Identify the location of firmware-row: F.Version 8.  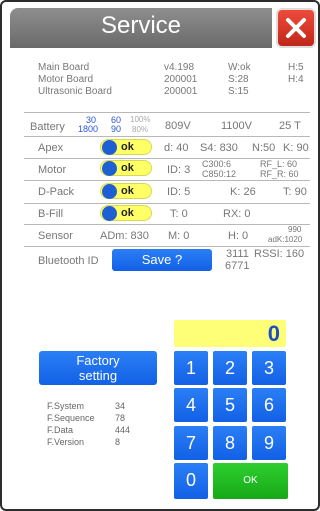
(97, 442).